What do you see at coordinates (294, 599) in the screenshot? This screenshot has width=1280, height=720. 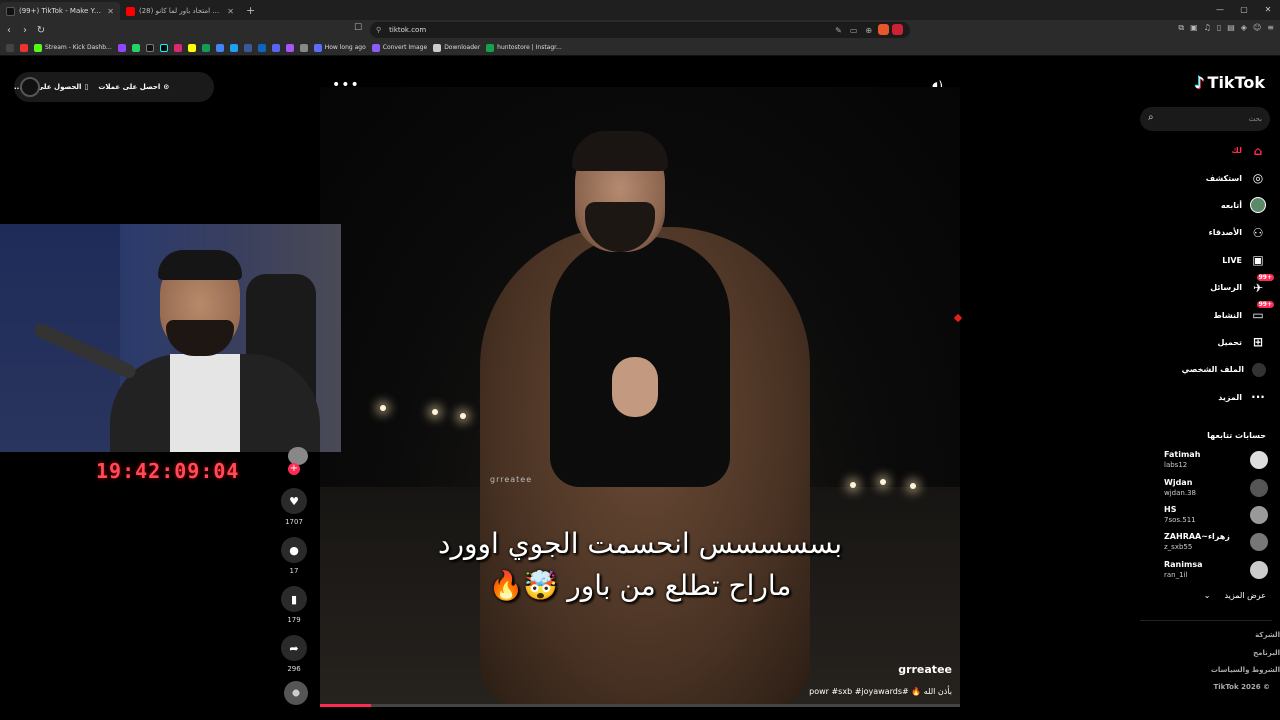 I see `bookmark-save-icon: ▮` at bounding box center [294, 599].